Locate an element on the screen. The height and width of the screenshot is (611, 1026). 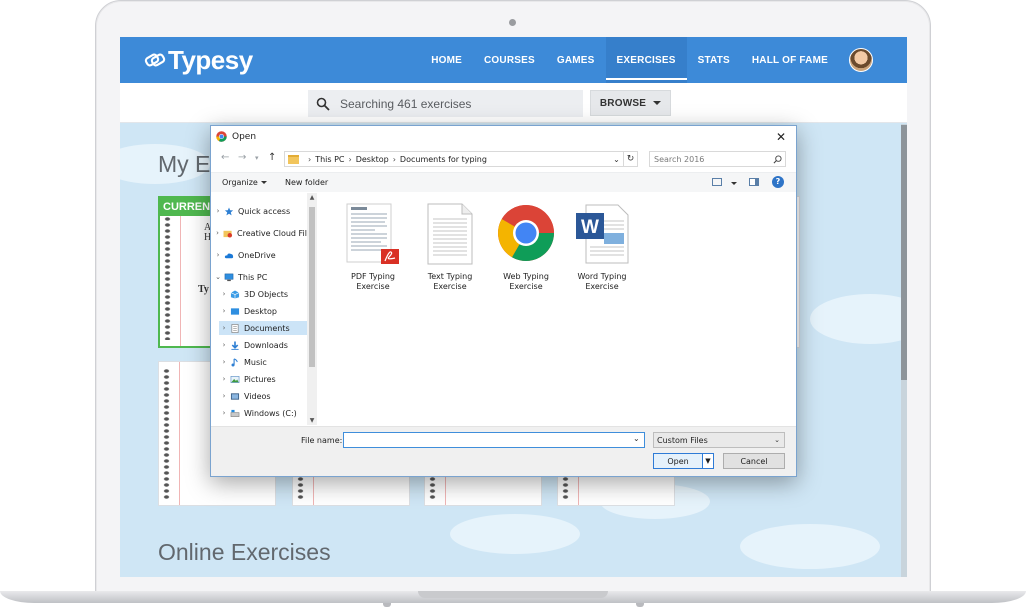
file-item-word: W Word Typing Exercise is located at coordinates (602, 247).